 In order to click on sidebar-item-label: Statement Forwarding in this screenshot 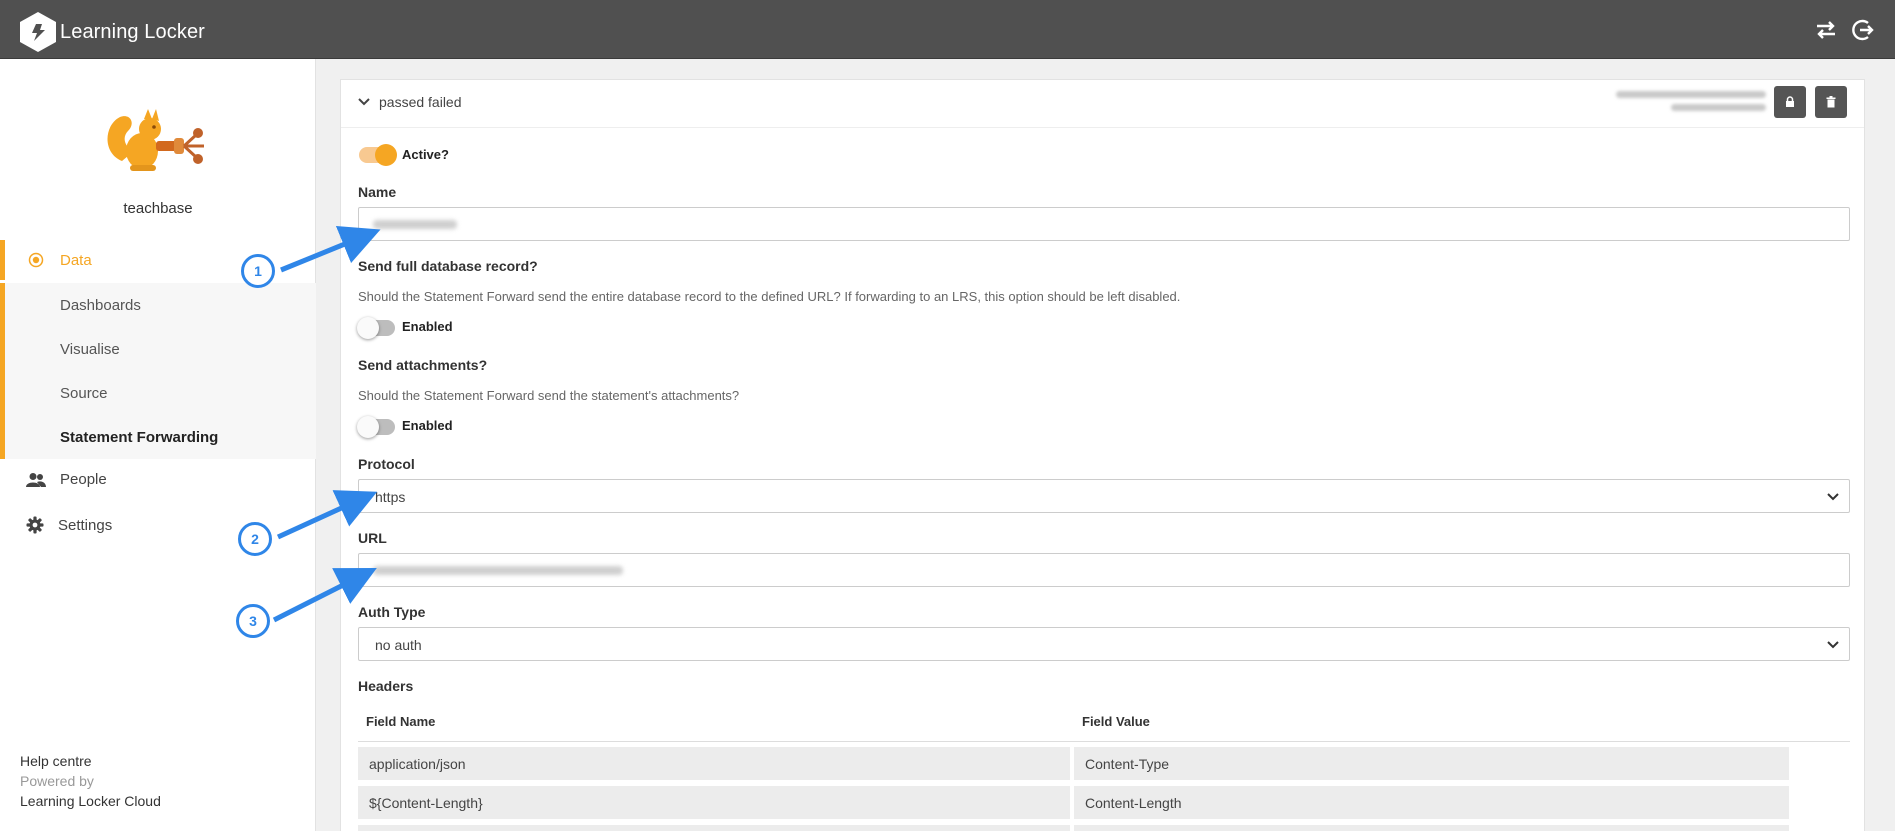, I will do `click(139, 437)`.